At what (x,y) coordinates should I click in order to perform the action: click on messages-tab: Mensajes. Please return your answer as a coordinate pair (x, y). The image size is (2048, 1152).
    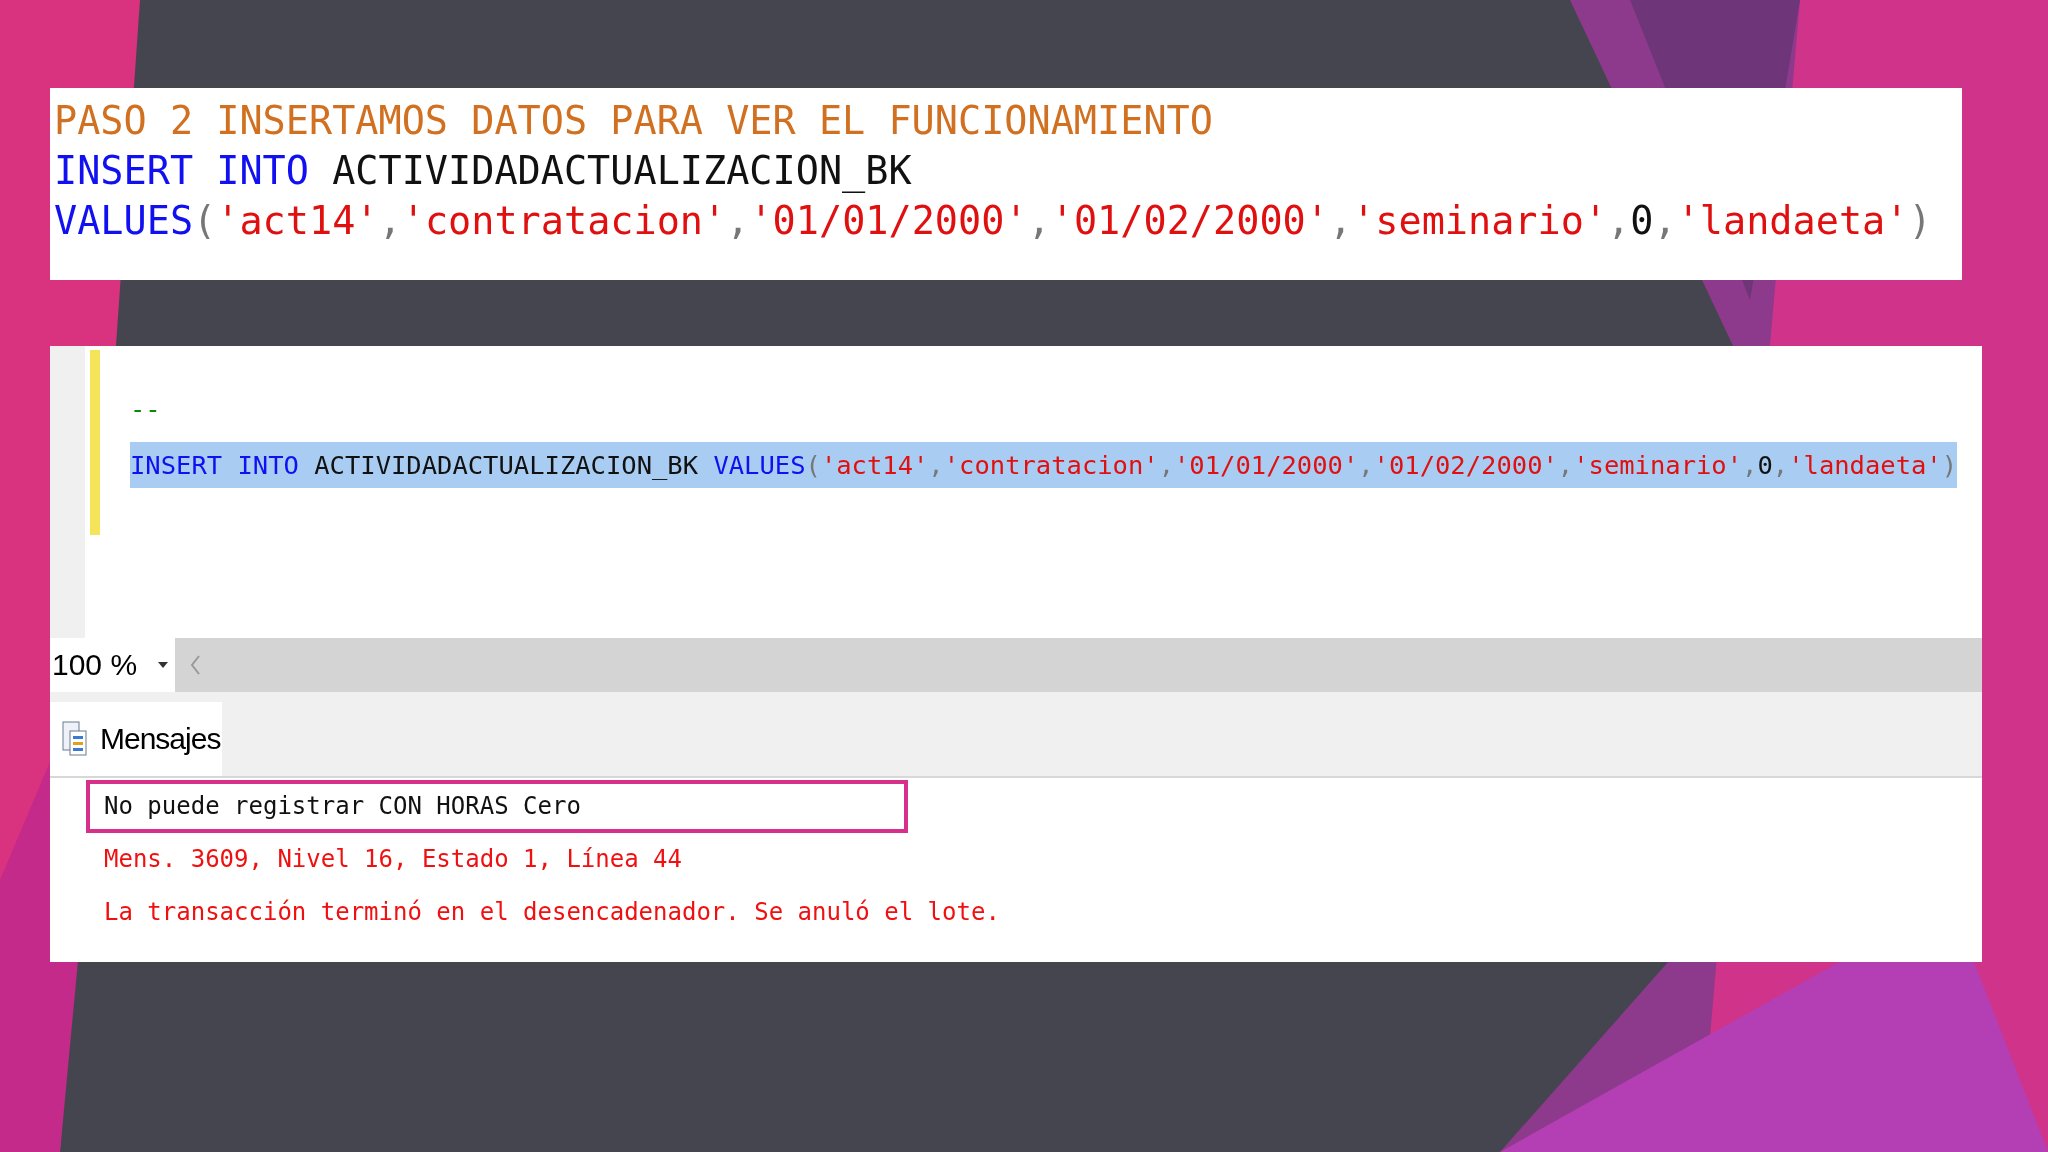
    Looking at the image, I should click on (136, 739).